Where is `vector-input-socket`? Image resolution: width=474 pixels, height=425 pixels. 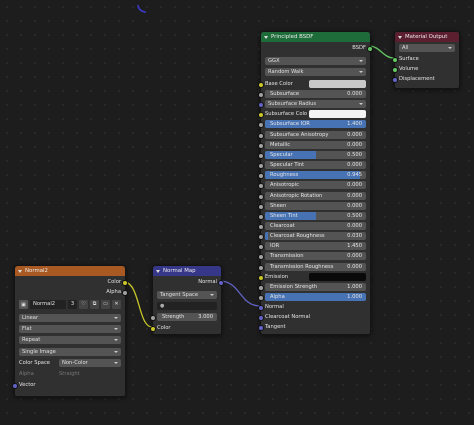
vector-input-socket is located at coordinates (15, 386).